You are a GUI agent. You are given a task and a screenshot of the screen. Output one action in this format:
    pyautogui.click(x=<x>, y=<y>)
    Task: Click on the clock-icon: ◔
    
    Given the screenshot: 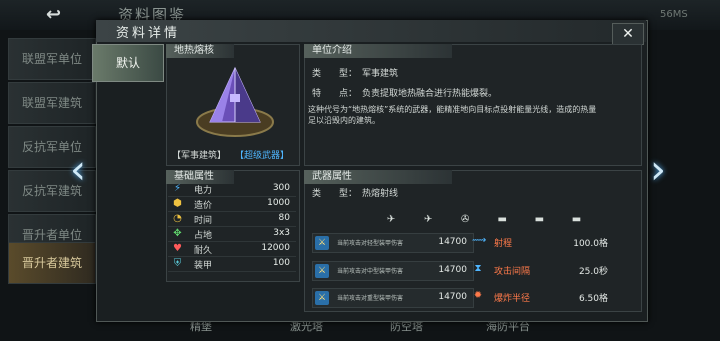 What is the action you would take?
    pyautogui.click(x=177, y=218)
    